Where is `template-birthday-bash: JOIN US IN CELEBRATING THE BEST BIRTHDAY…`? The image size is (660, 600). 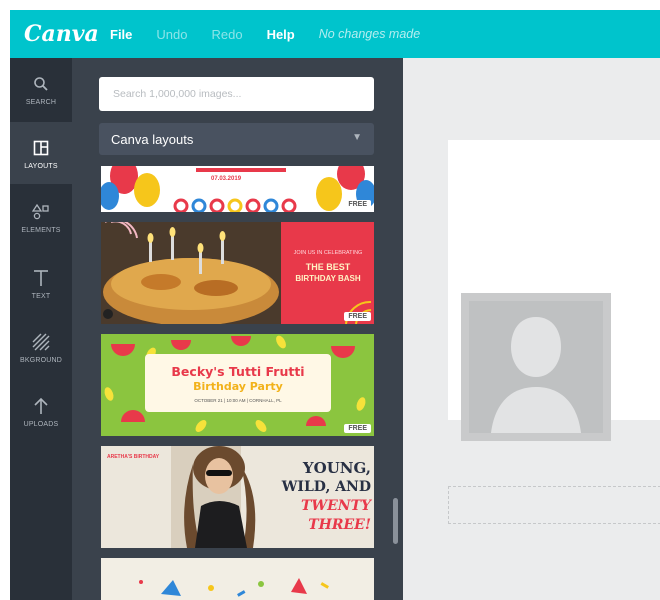 template-birthday-bash: JOIN US IN CELEBRATING THE BEST BIRTHDAY… is located at coordinates (237, 273).